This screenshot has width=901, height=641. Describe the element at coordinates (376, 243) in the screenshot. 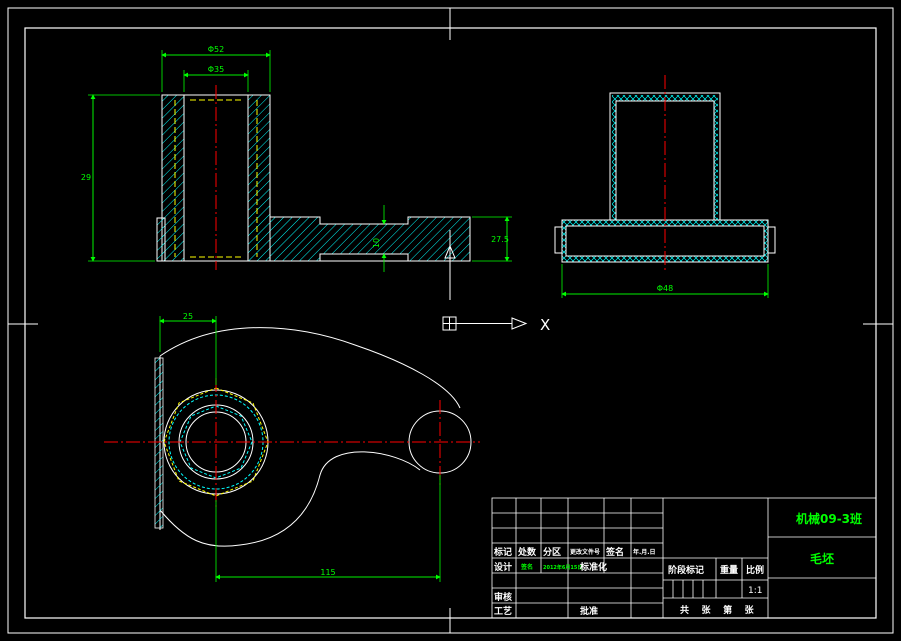

I see `dim-arm-thickness: 10` at that location.